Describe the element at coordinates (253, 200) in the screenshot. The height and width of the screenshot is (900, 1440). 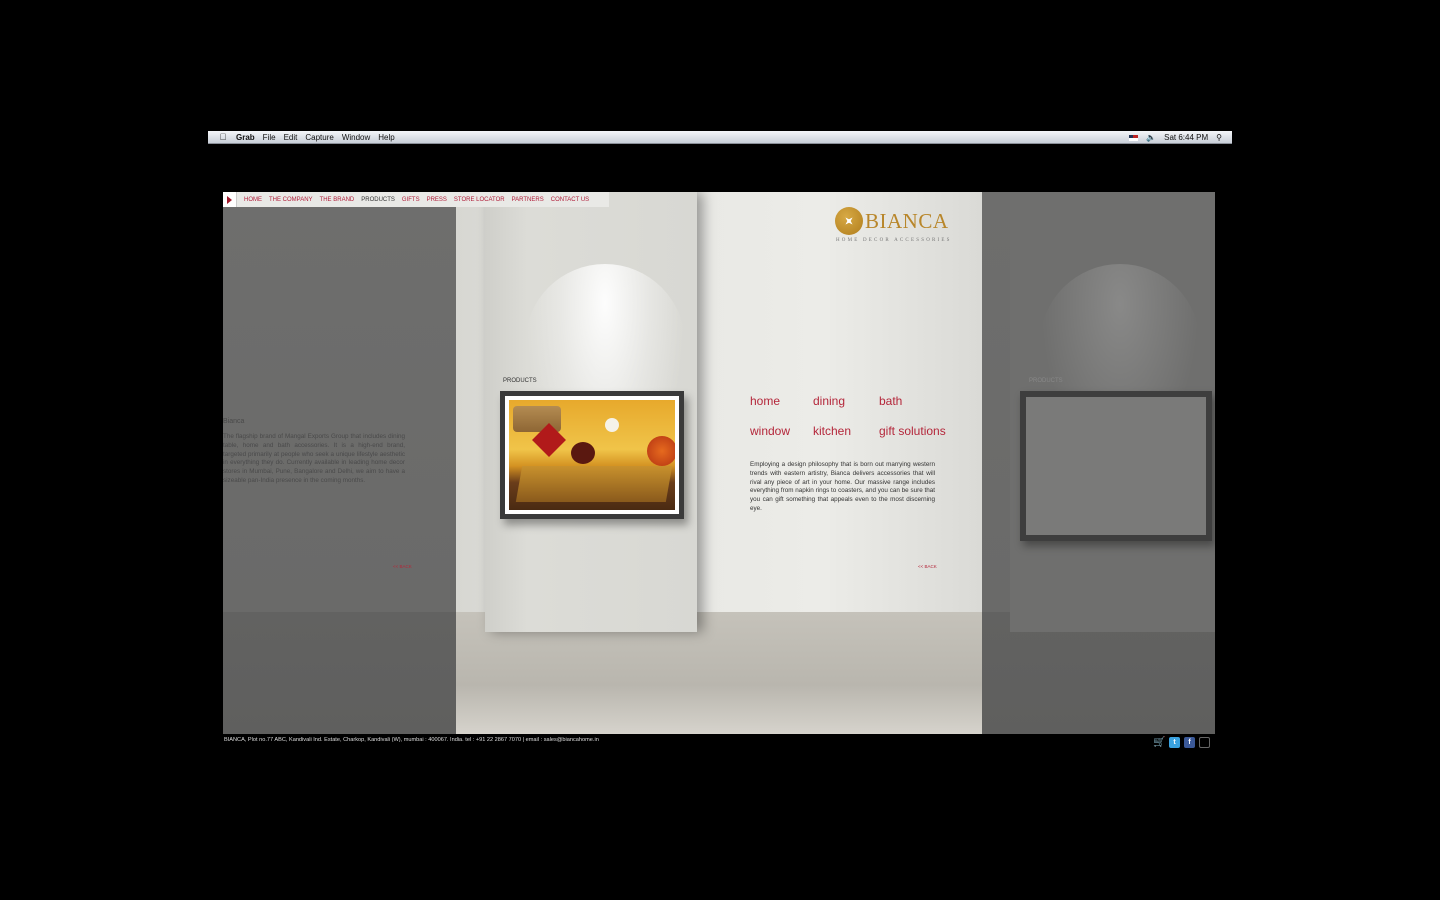
I see `nav-home: HOME` at that location.